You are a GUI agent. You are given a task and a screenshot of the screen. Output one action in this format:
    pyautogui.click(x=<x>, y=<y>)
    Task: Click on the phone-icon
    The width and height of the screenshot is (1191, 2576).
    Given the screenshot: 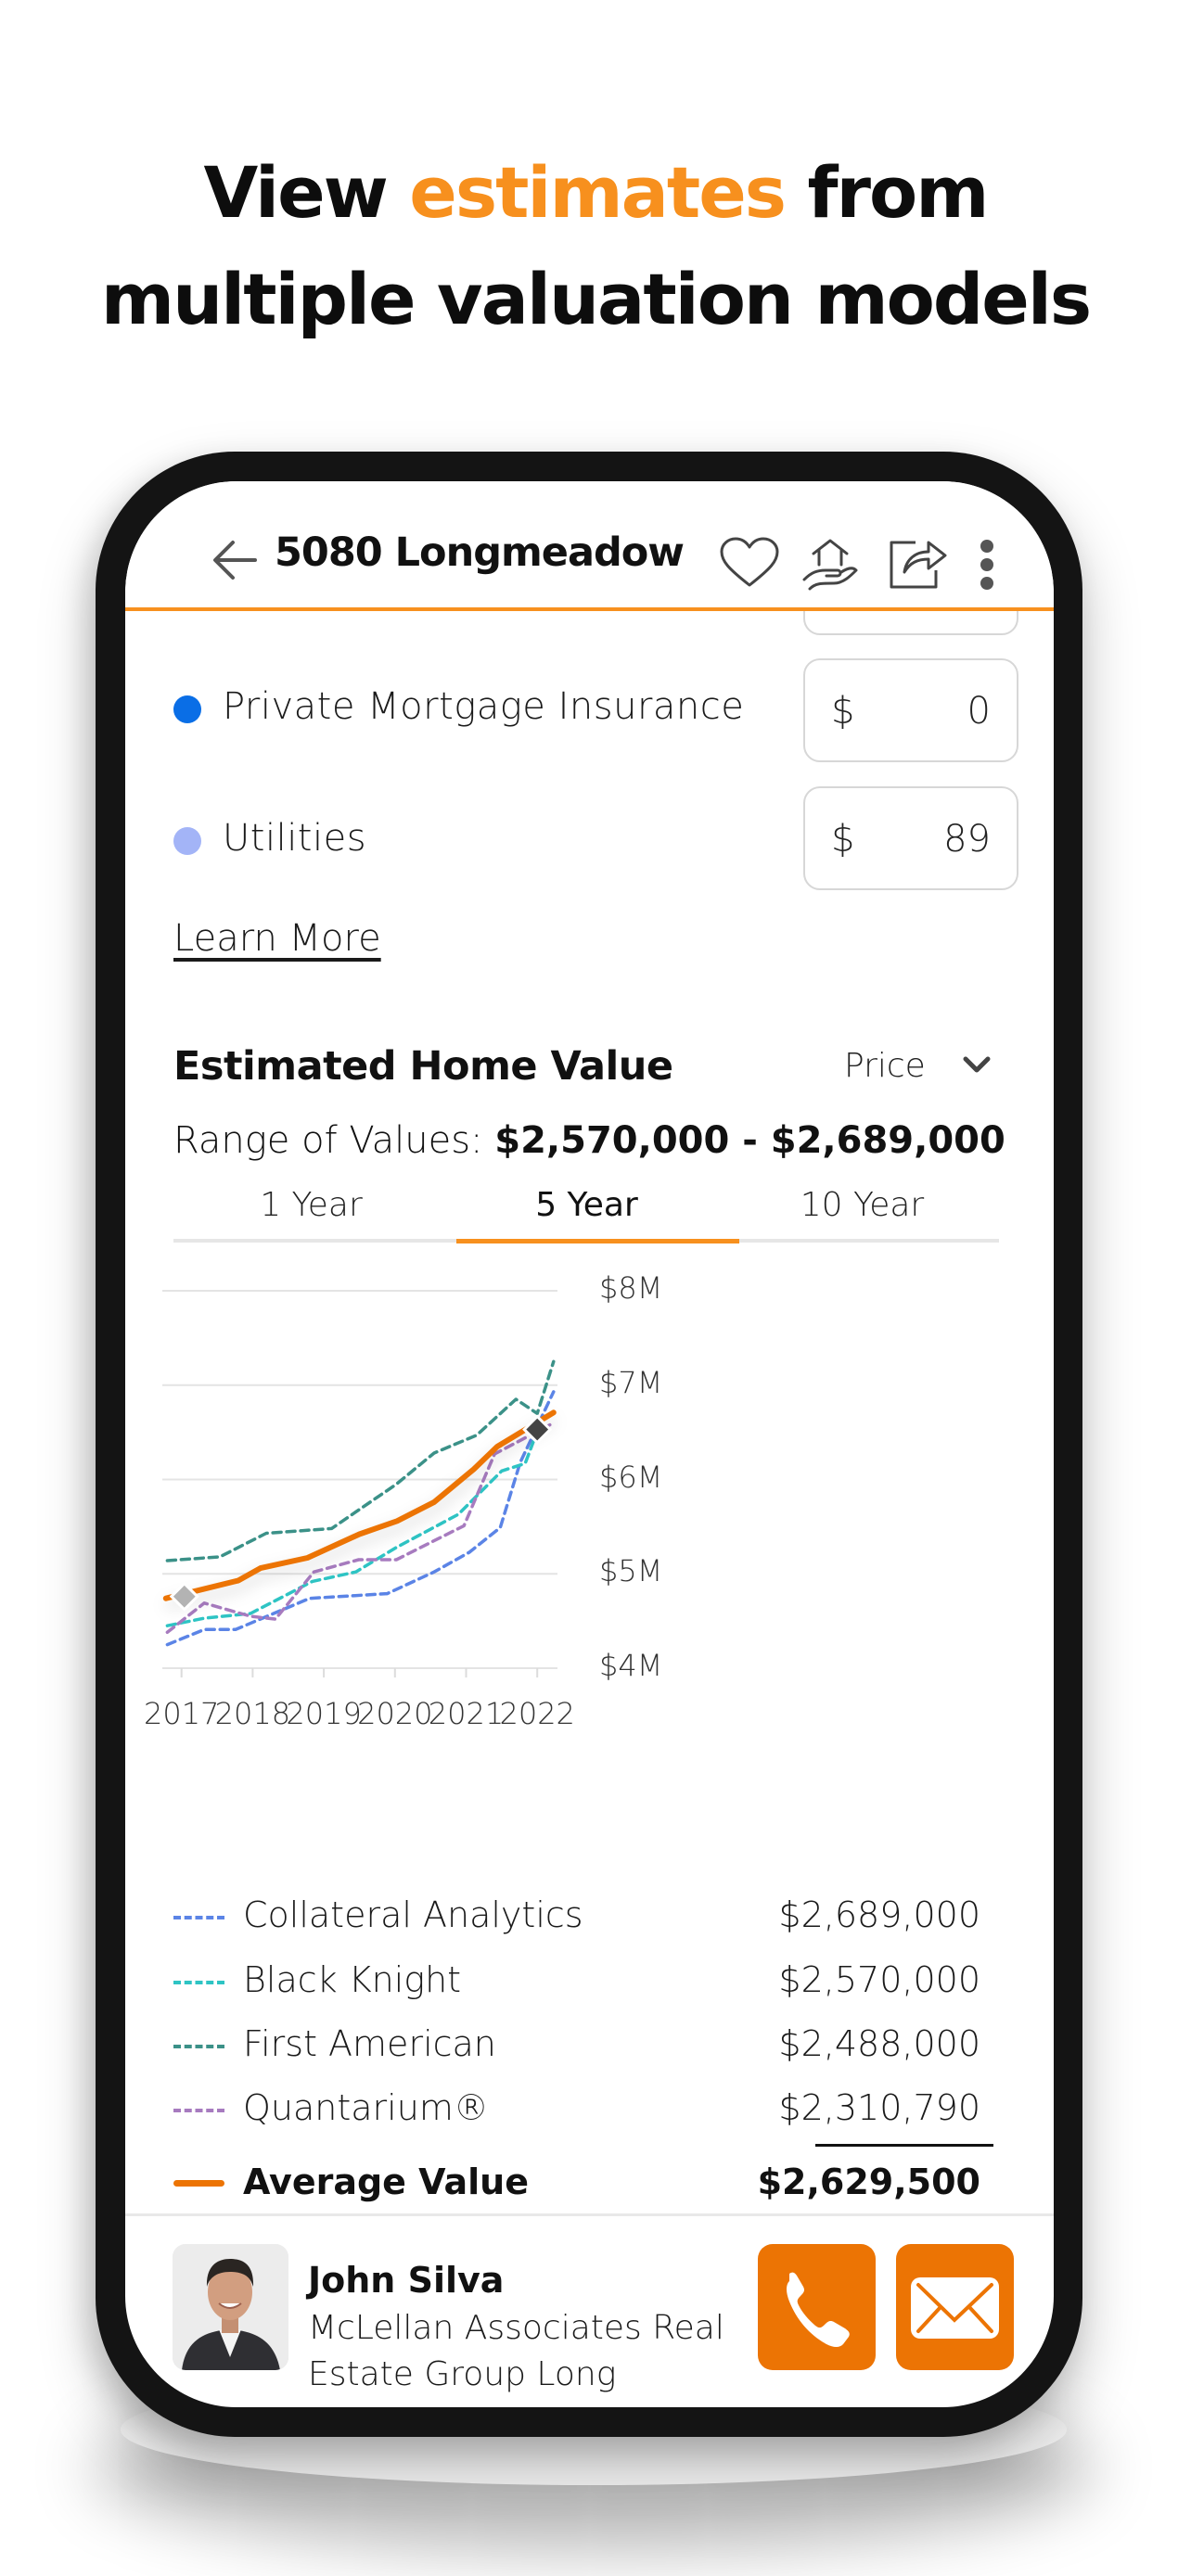 What is the action you would take?
    pyautogui.click(x=818, y=2310)
    